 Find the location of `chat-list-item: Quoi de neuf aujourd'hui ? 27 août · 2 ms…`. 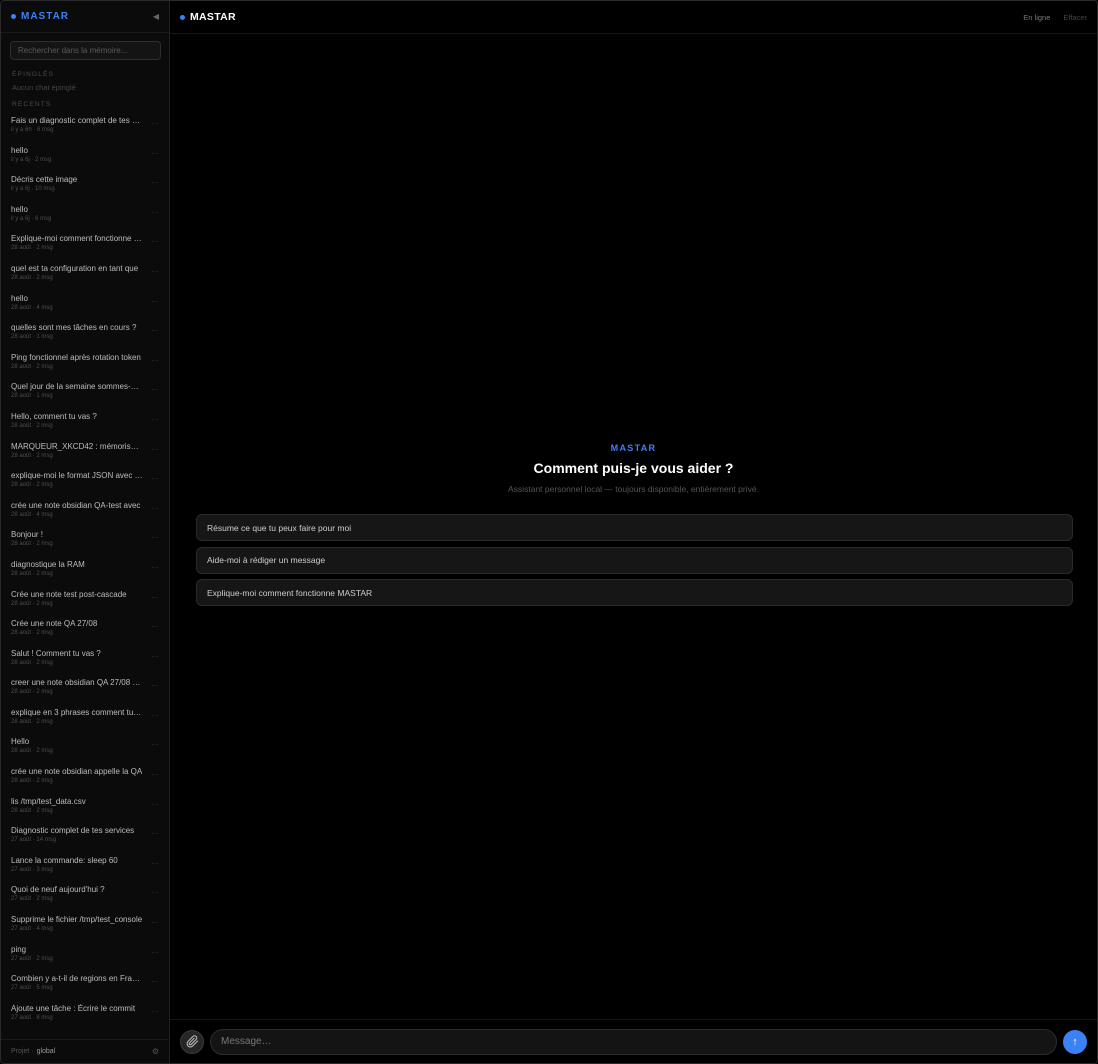

chat-list-item: Quoi de neuf aujourd'hui ? 27 août · 2 ms… is located at coordinates (85, 897).